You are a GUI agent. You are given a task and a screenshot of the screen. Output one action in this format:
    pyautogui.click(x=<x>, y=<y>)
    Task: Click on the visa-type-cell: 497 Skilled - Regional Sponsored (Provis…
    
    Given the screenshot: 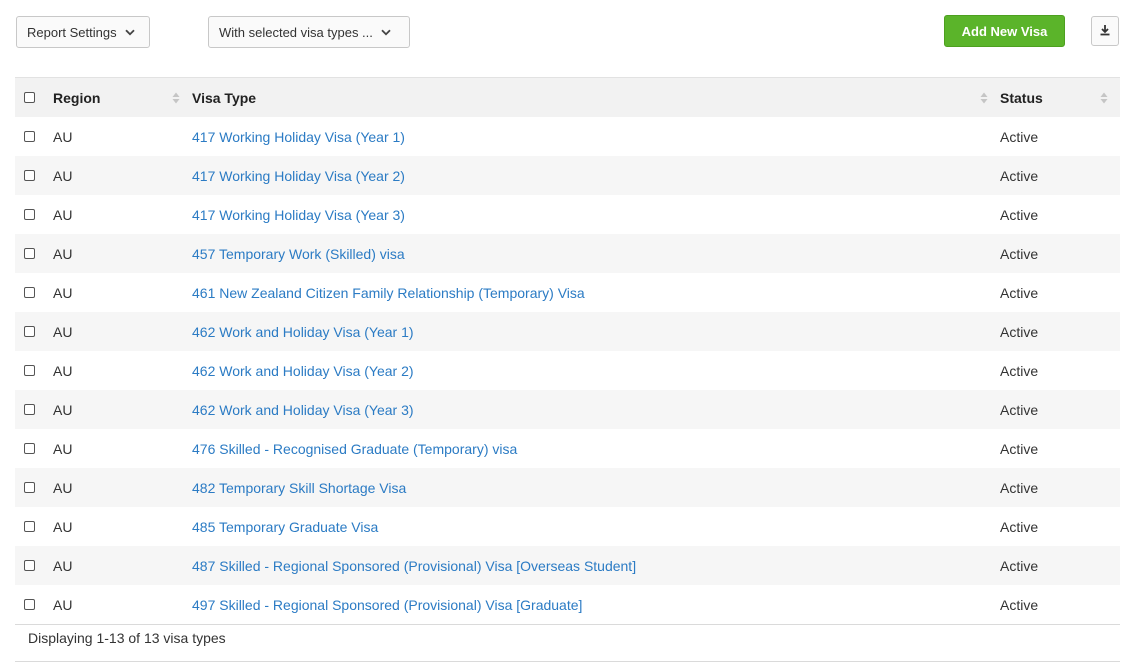 What is the action you would take?
    pyautogui.click(x=596, y=605)
    